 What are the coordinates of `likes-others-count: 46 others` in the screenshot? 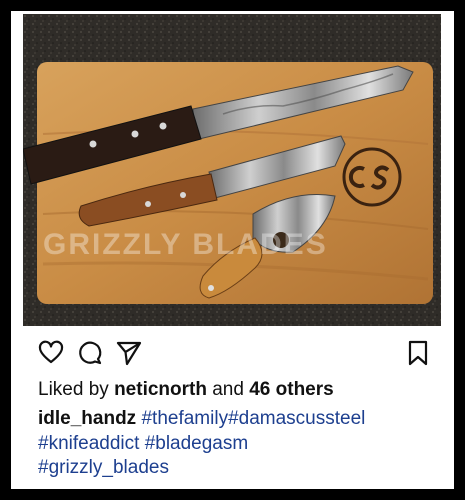 It's located at (291, 389).